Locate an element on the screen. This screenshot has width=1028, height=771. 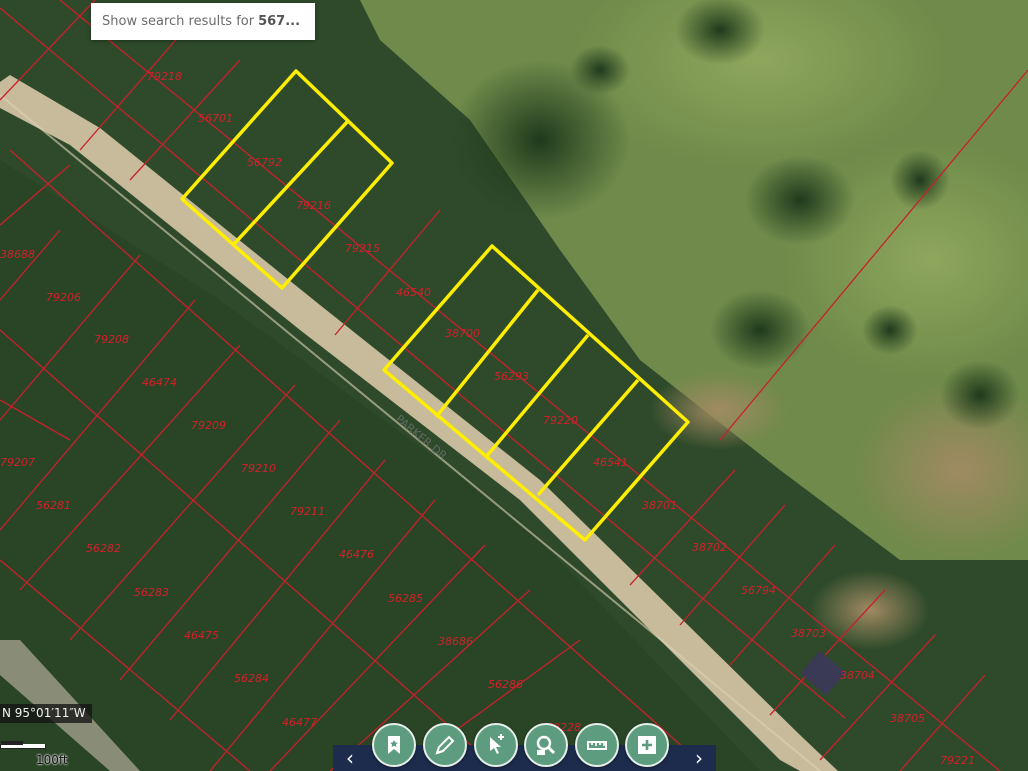
toolbar-next-button: › is located at coordinates (699, 758).